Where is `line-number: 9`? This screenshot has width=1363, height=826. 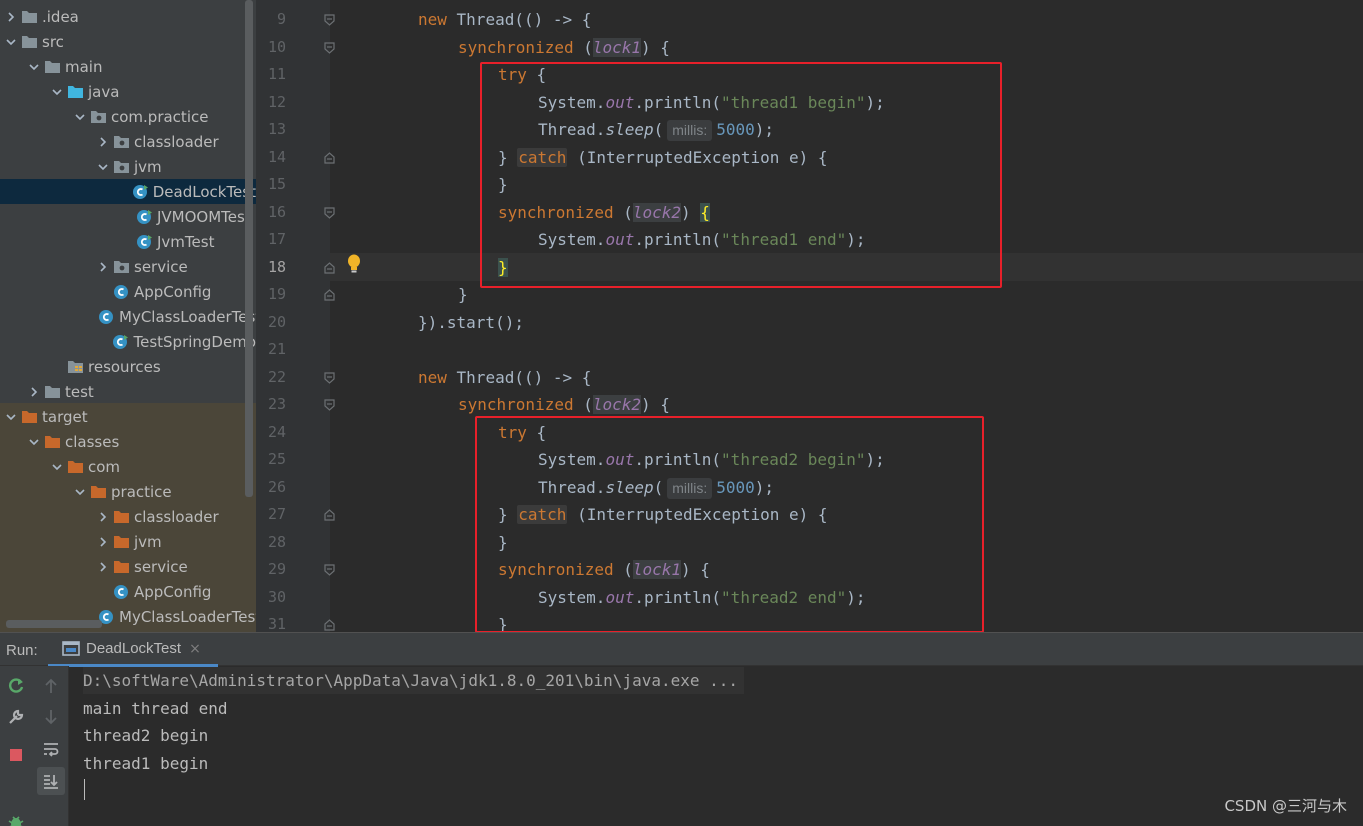
line-number: 9 is located at coordinates (281, 19).